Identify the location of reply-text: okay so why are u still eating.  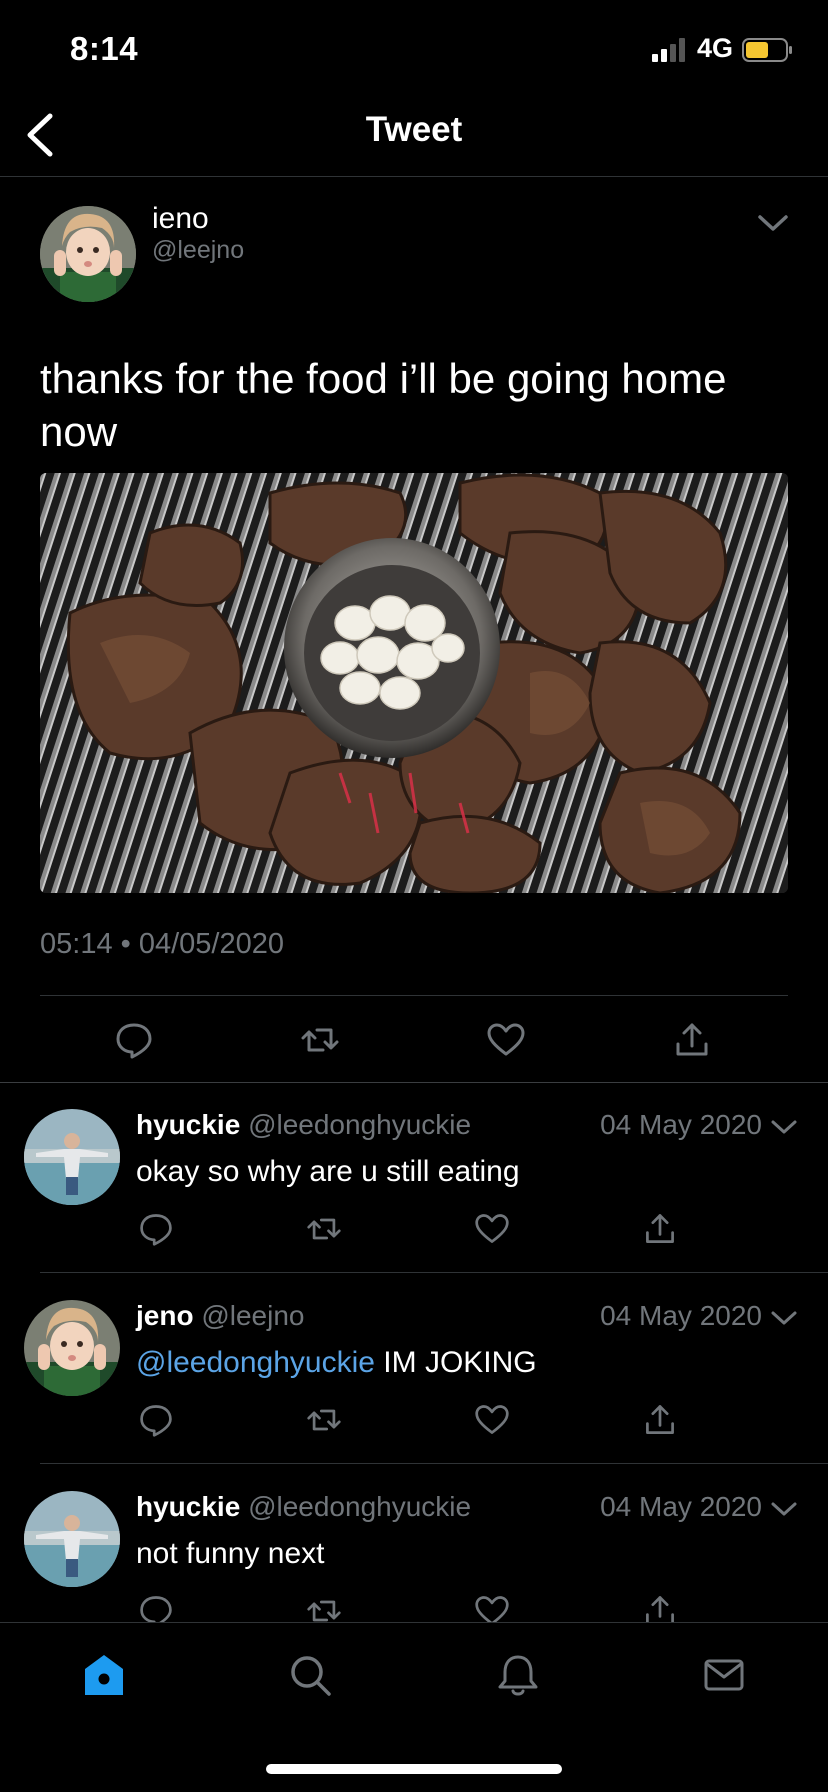
(328, 1172).